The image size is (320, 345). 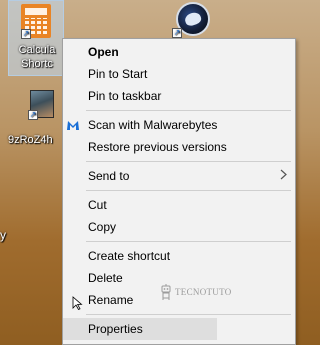 I want to click on menu-item-pin-to-taskbar: Pin to taskbar, so click(x=179, y=96).